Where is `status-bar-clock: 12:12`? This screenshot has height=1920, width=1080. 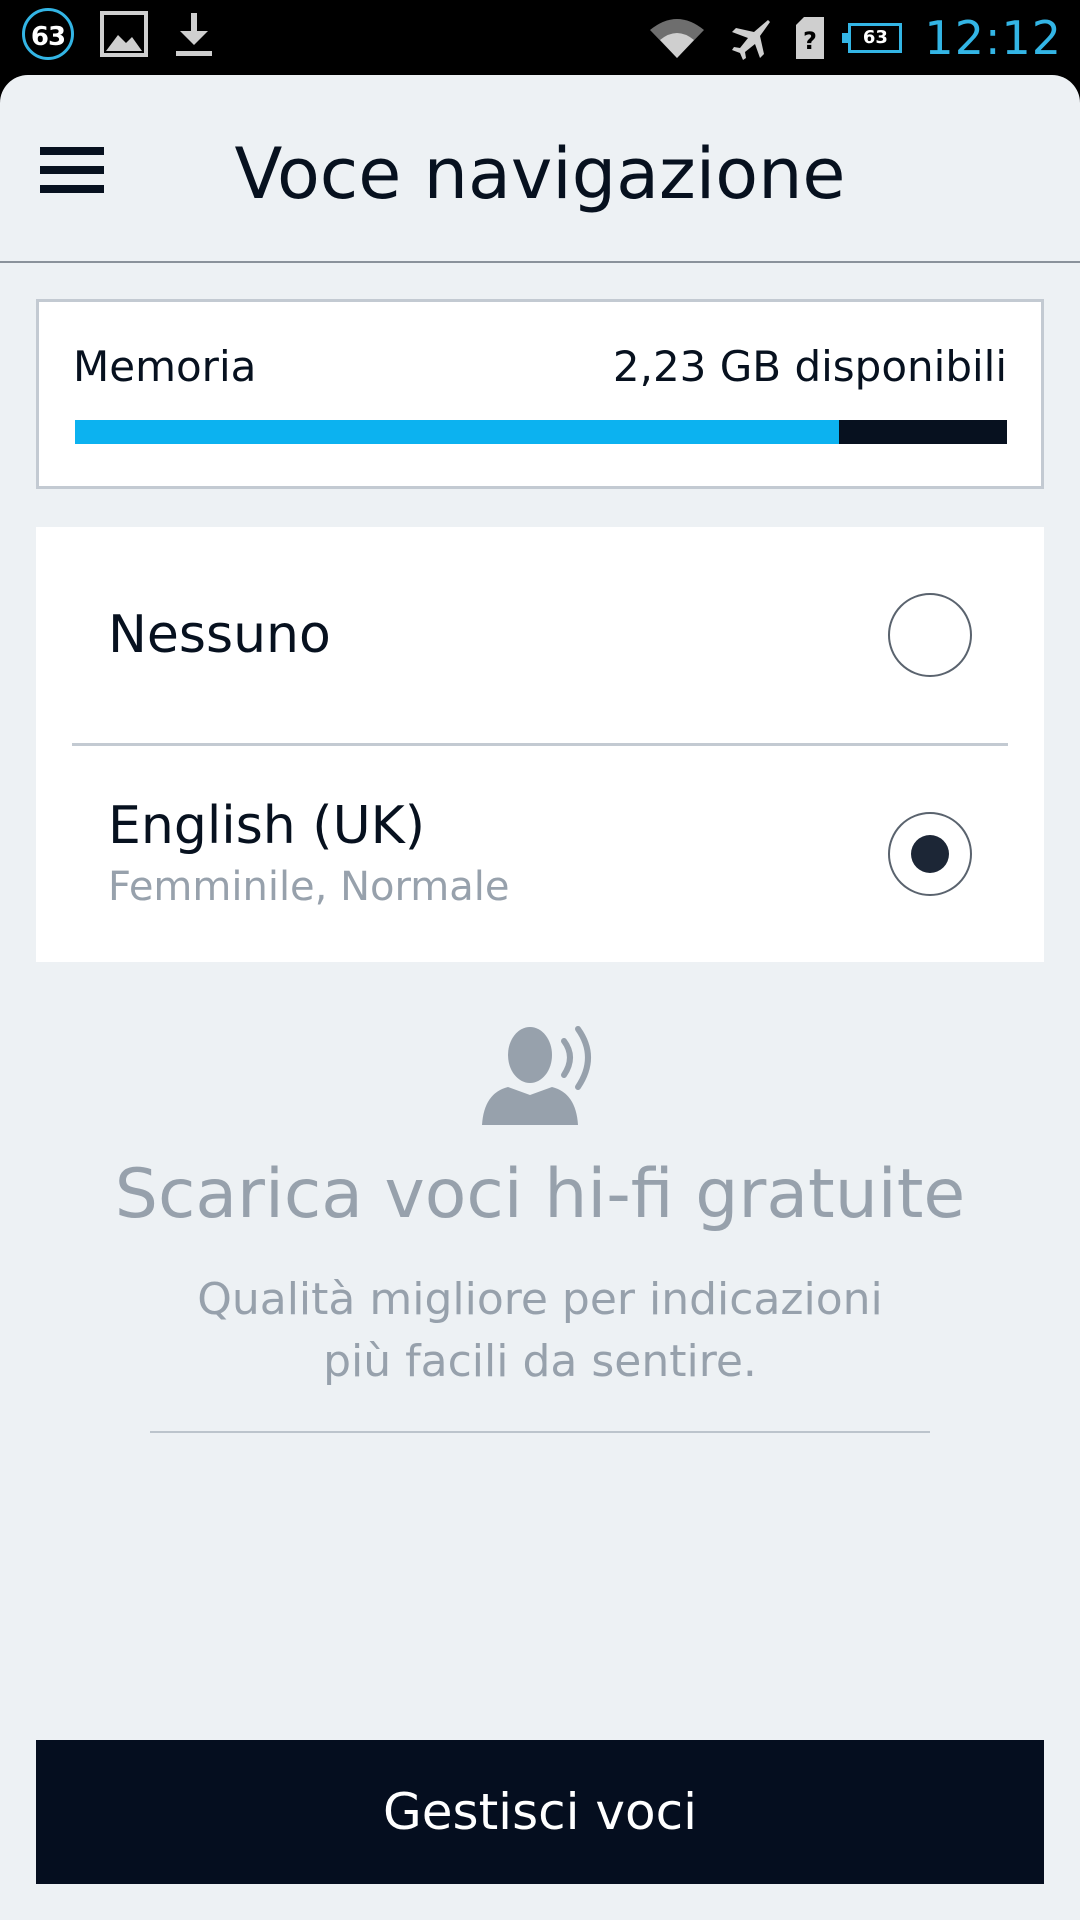 status-bar-clock: 12:12 is located at coordinates (993, 37).